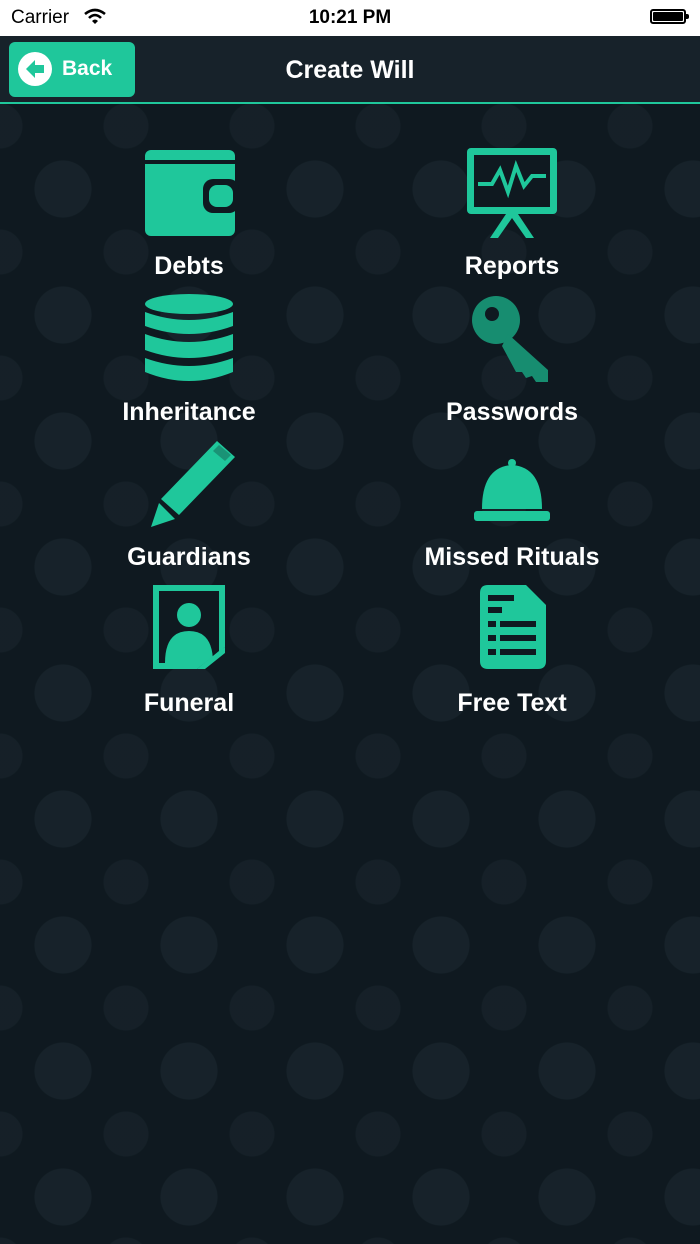  I want to click on menu-item-missed-rituals: Missed Rituals, so click(512, 507).